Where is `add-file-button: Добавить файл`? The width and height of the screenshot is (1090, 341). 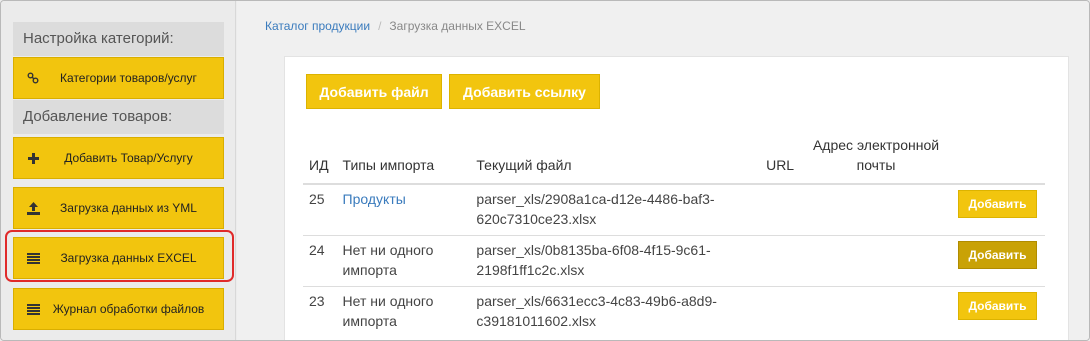
add-file-button: Добавить файл is located at coordinates (374, 91).